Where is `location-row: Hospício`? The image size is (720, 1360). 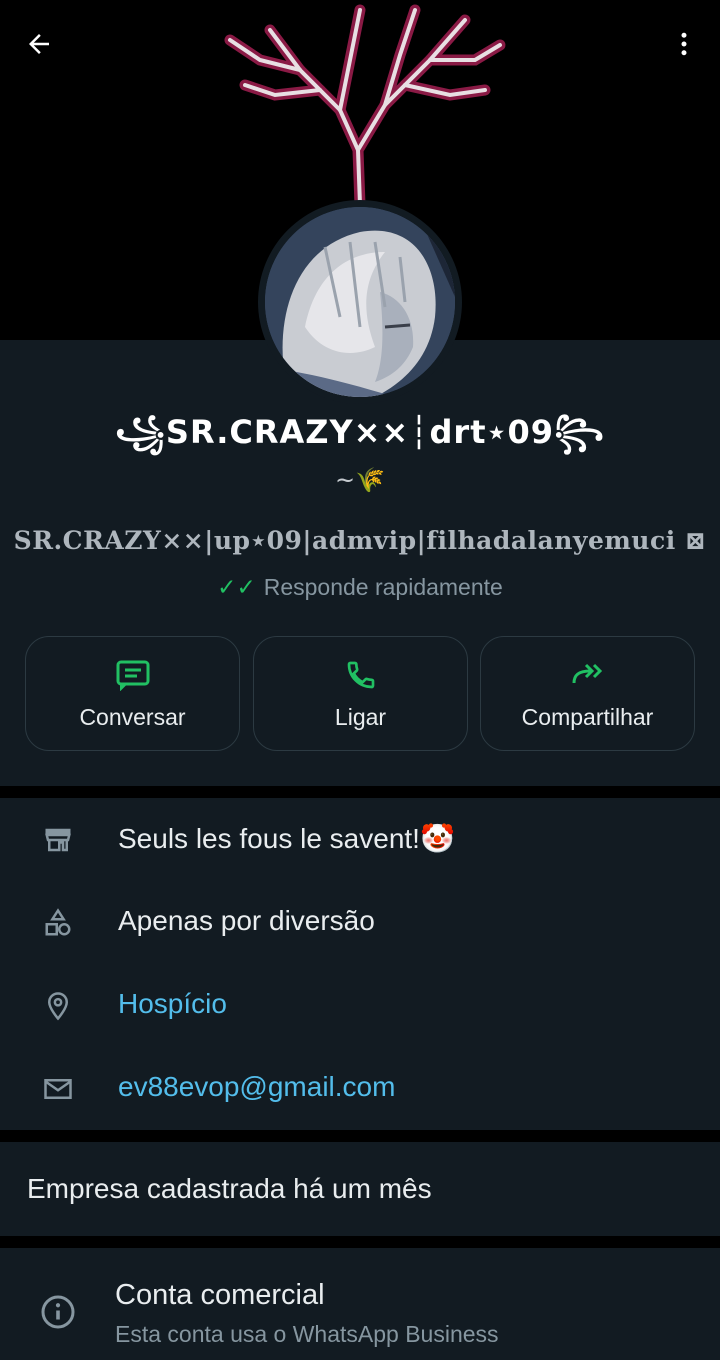
location-row: Hospício is located at coordinates (360, 1005).